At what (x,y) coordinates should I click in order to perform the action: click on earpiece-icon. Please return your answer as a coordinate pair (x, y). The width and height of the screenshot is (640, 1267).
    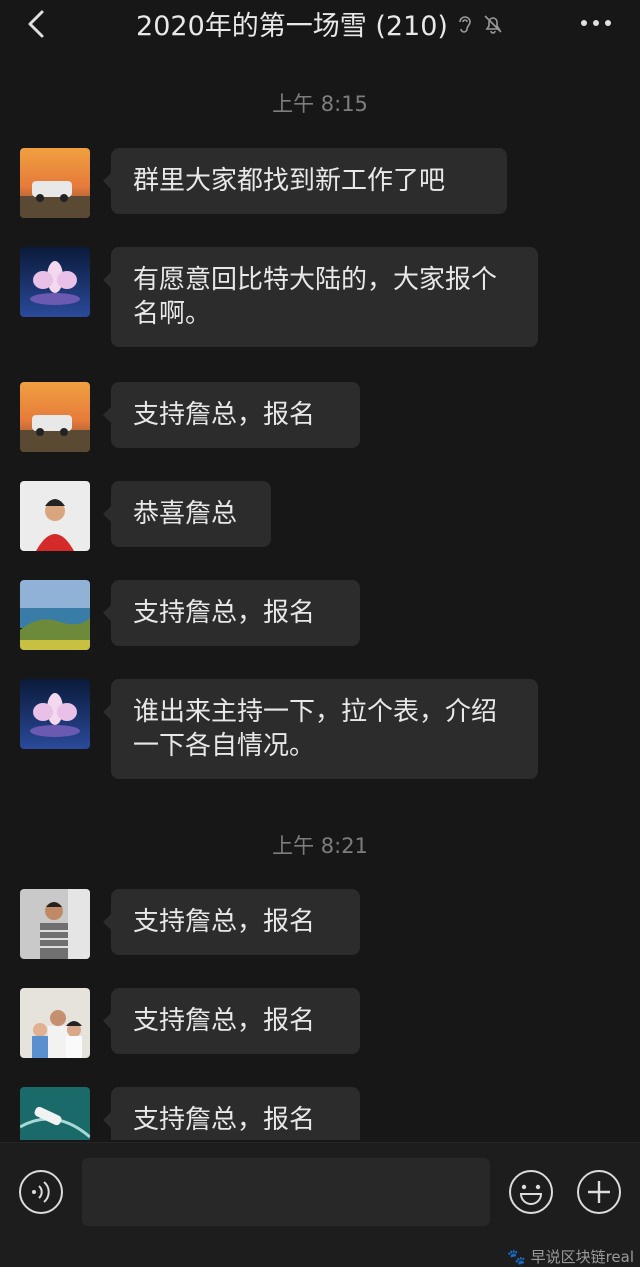
    Looking at the image, I should click on (465, 24).